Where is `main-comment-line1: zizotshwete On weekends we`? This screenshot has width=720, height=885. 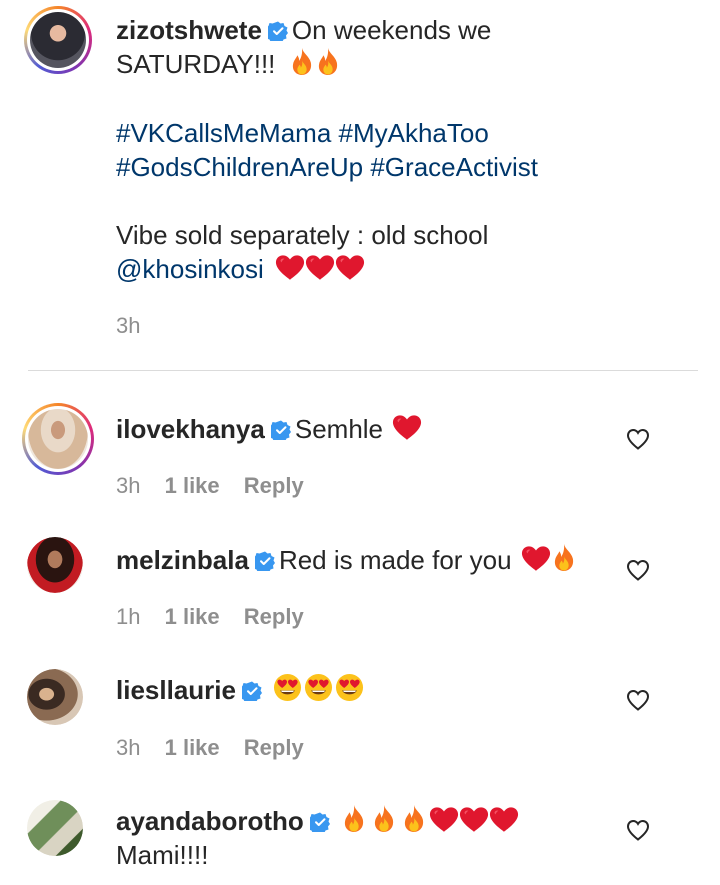 main-comment-line1: zizotshwete On weekends we is located at coordinates (303, 30).